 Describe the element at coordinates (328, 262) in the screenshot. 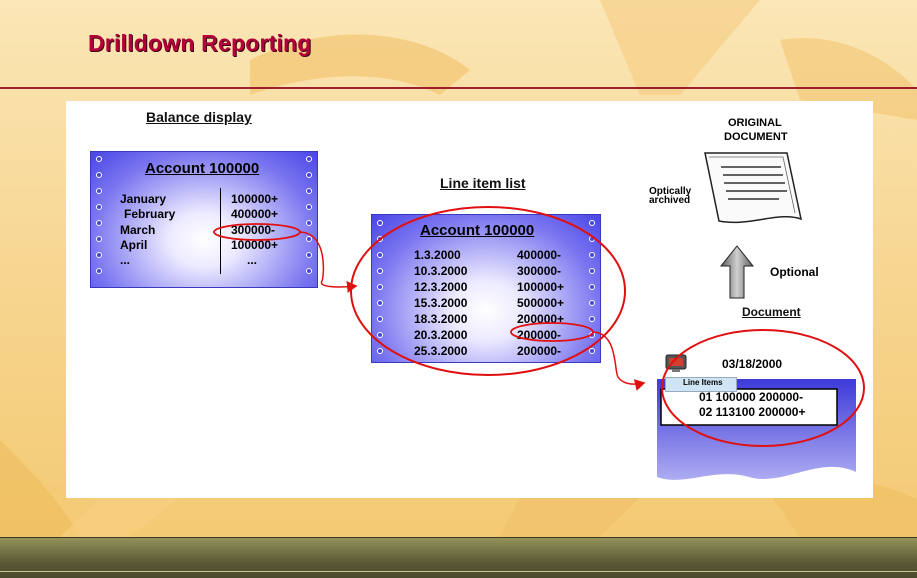

I see `march-to-list-arrow` at that location.